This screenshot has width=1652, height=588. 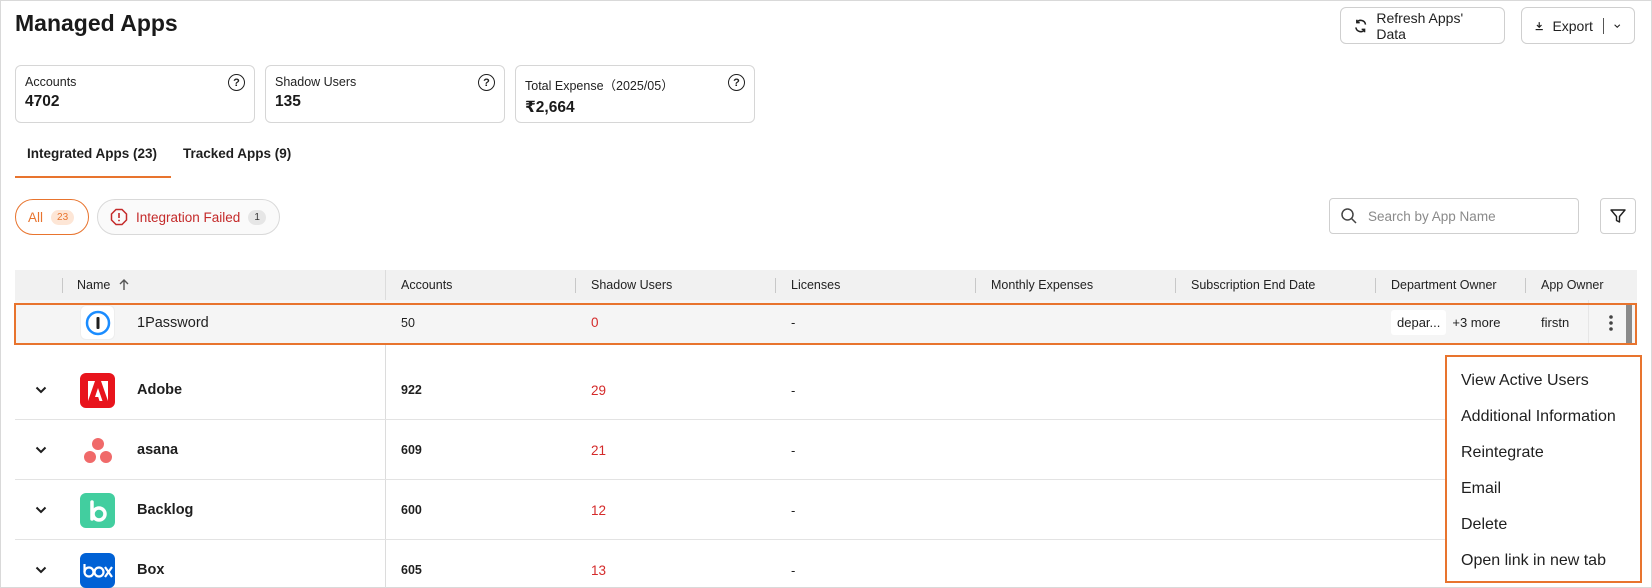 I want to click on export-separator, so click(x=1603, y=25).